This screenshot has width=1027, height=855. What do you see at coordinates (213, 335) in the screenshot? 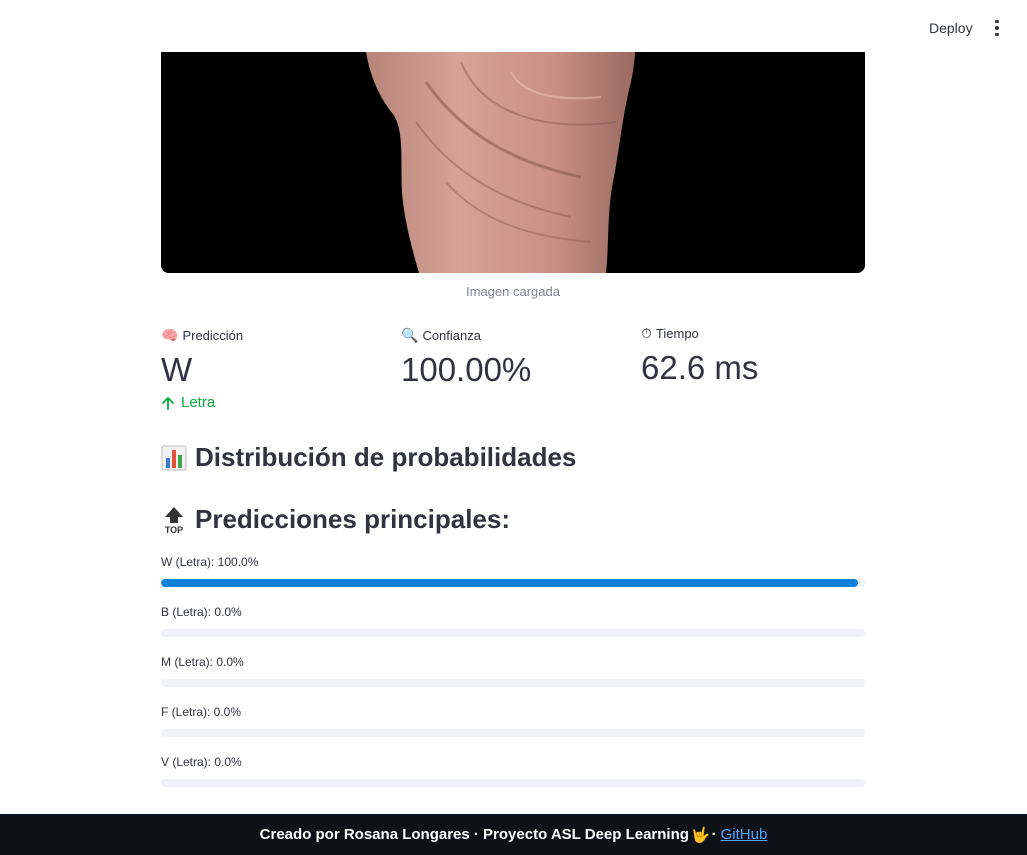
I see `metric-label: Predicción` at bounding box center [213, 335].